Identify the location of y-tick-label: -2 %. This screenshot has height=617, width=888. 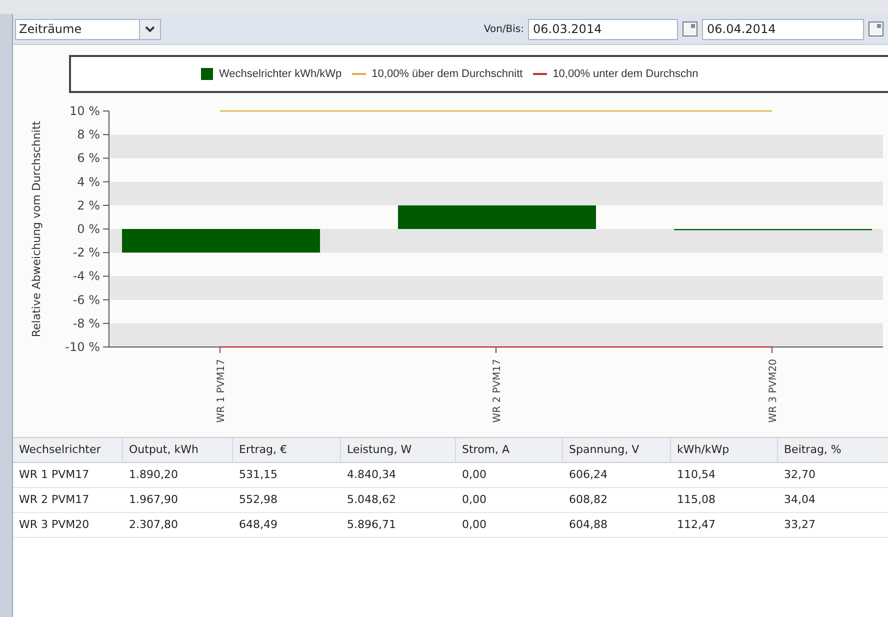
(86, 253).